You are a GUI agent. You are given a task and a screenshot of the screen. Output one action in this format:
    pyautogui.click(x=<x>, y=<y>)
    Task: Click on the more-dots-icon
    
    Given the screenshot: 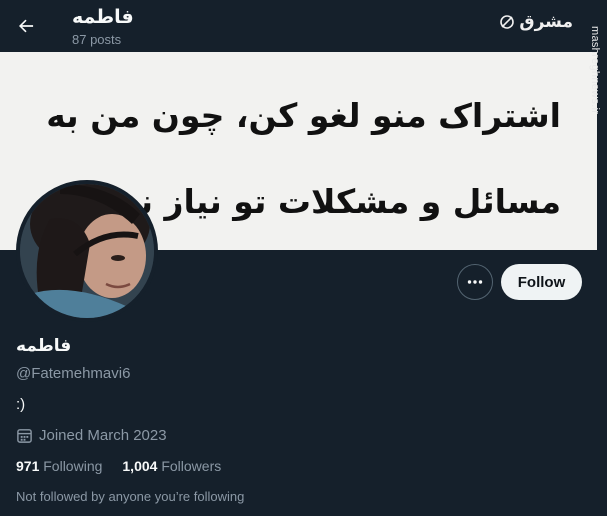 What is the action you would take?
    pyautogui.click(x=475, y=282)
    